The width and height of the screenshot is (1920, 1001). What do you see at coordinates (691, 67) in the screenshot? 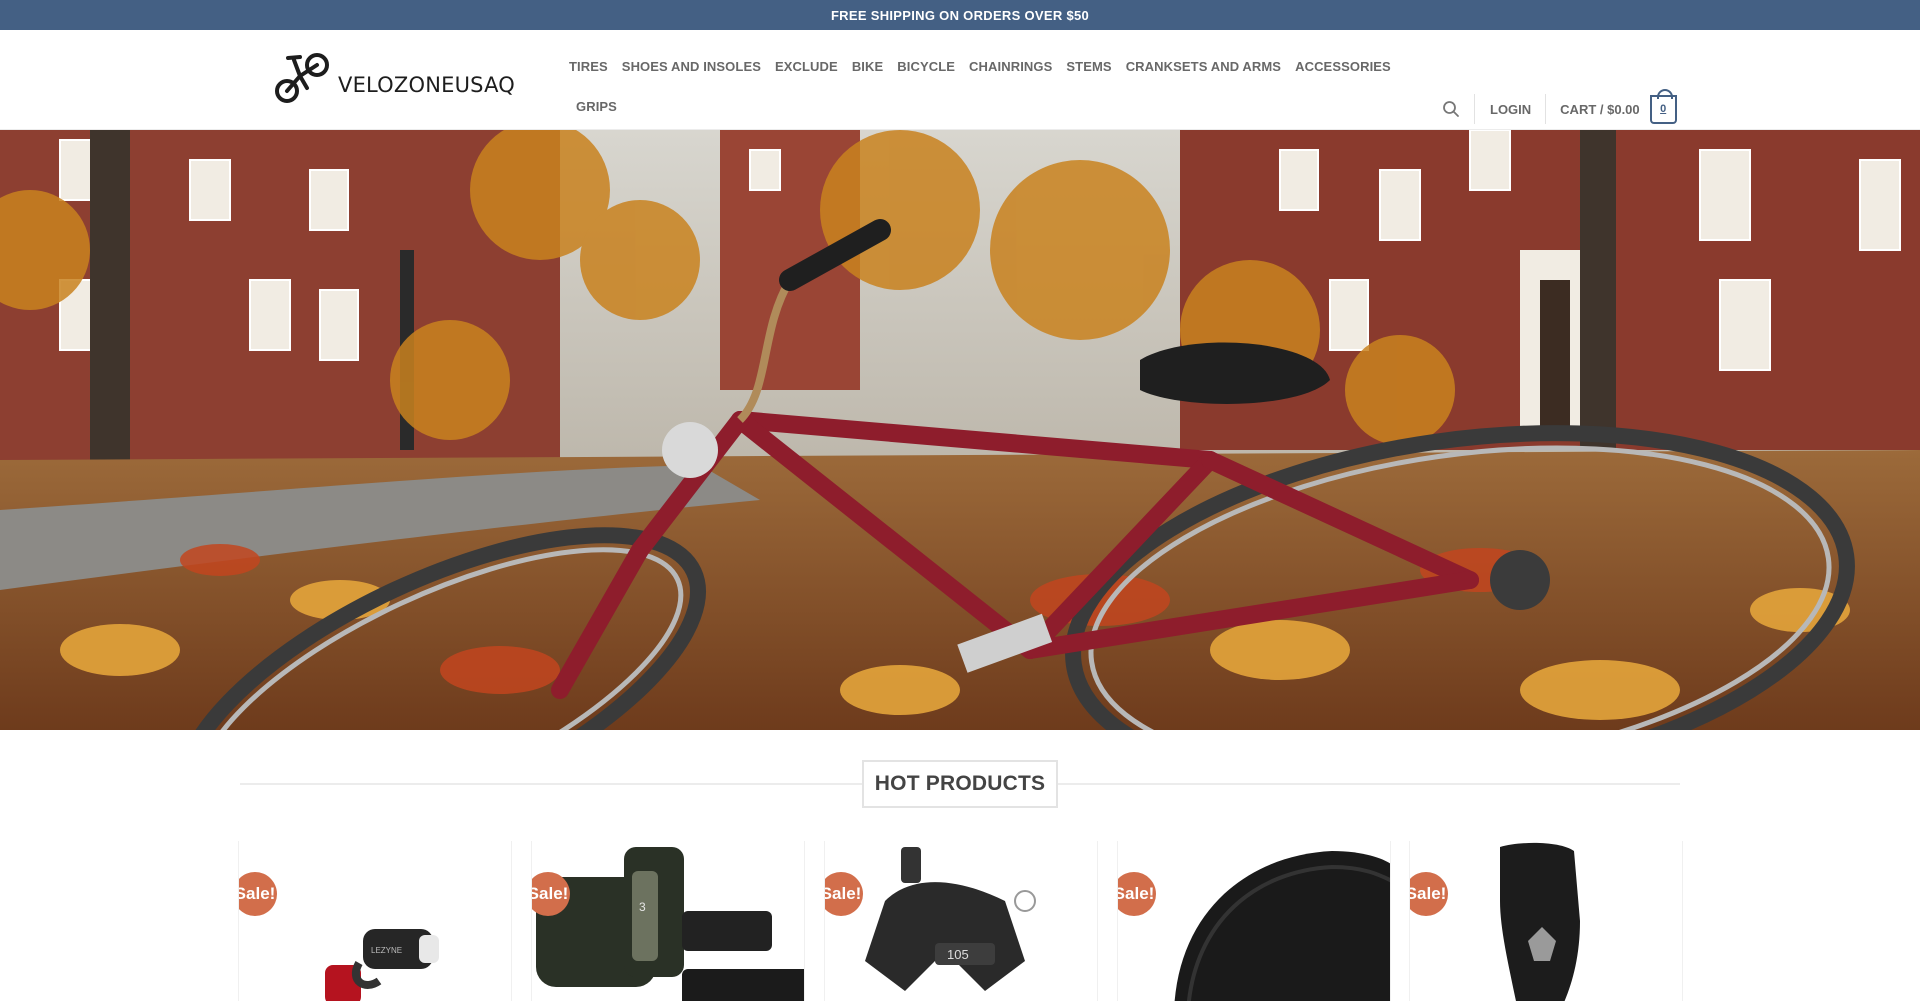
I see `nav-item-shoes-and-insoles: SHOES AND INSOLES` at bounding box center [691, 67].